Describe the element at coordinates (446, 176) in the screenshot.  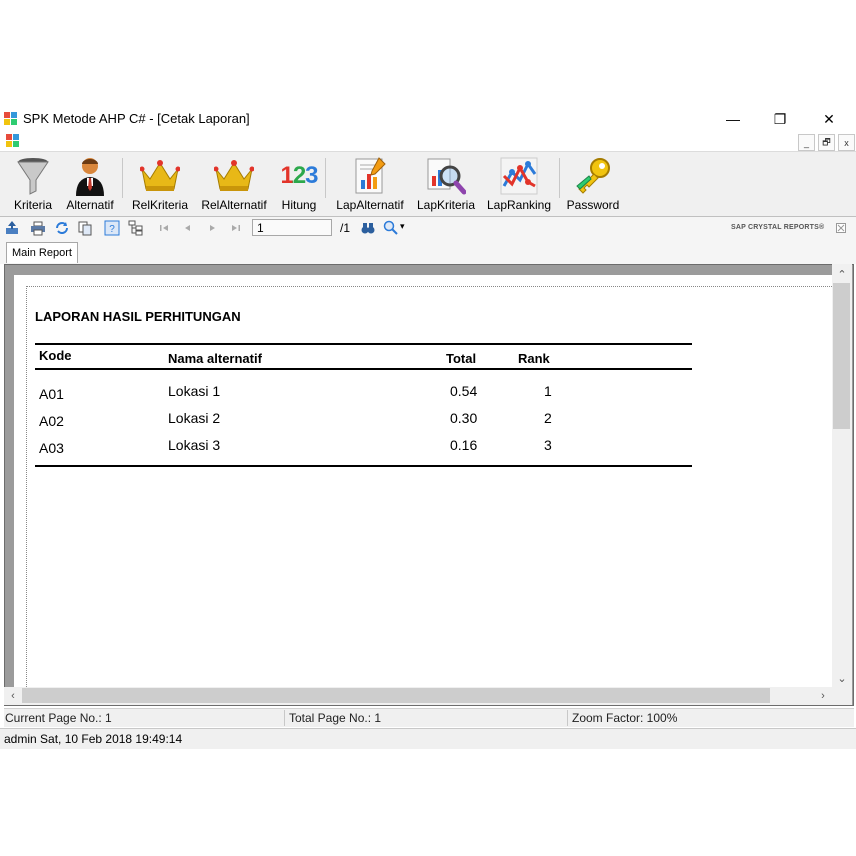
I see `report-search-icon` at that location.